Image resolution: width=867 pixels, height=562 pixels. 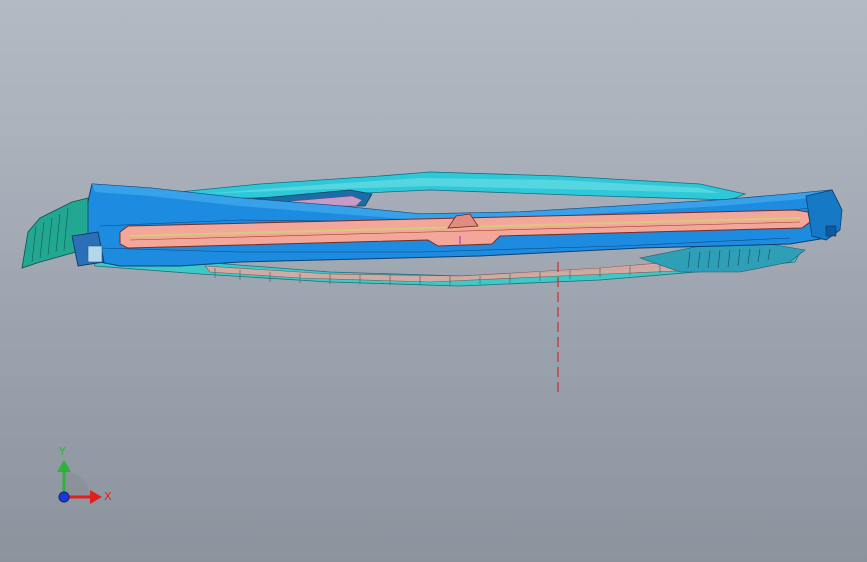 I want to click on x-axis-arrow, so click(x=96, y=497).